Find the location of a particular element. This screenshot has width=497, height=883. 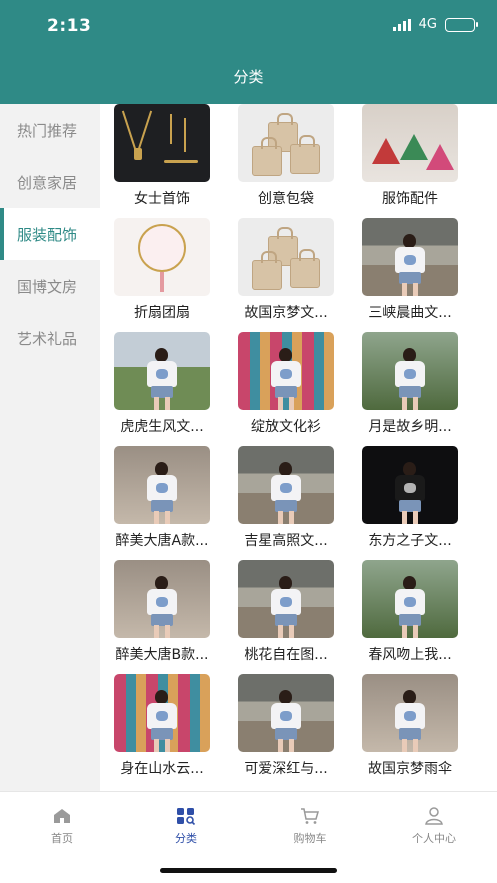

product-name: 折扇团扇 is located at coordinates (162, 313).